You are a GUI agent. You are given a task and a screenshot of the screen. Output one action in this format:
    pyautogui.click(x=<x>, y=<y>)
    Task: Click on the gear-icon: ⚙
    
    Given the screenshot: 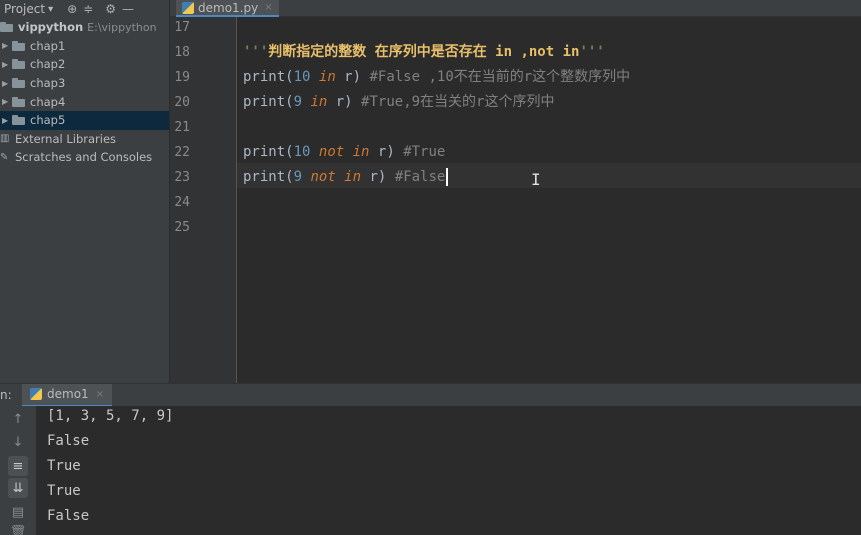 What is the action you would take?
    pyautogui.click(x=110, y=9)
    